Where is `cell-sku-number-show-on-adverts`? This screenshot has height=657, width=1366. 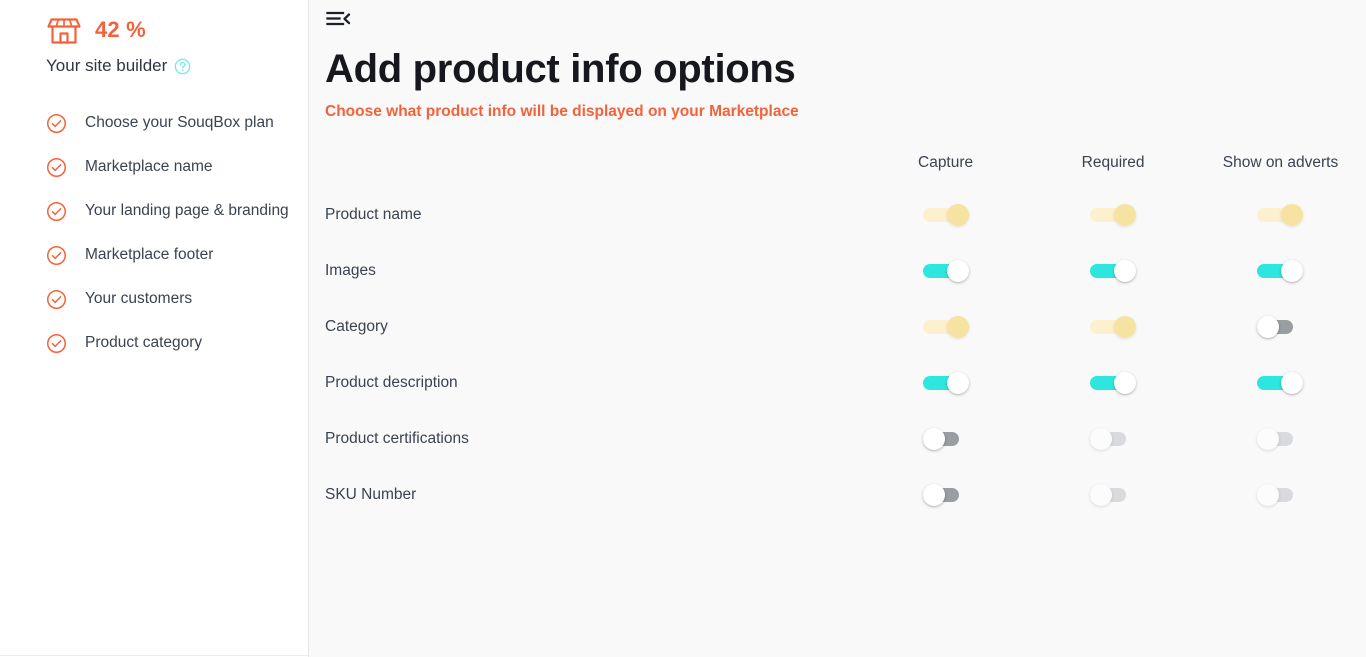 cell-sku-number-show-on-adverts is located at coordinates (1280, 495).